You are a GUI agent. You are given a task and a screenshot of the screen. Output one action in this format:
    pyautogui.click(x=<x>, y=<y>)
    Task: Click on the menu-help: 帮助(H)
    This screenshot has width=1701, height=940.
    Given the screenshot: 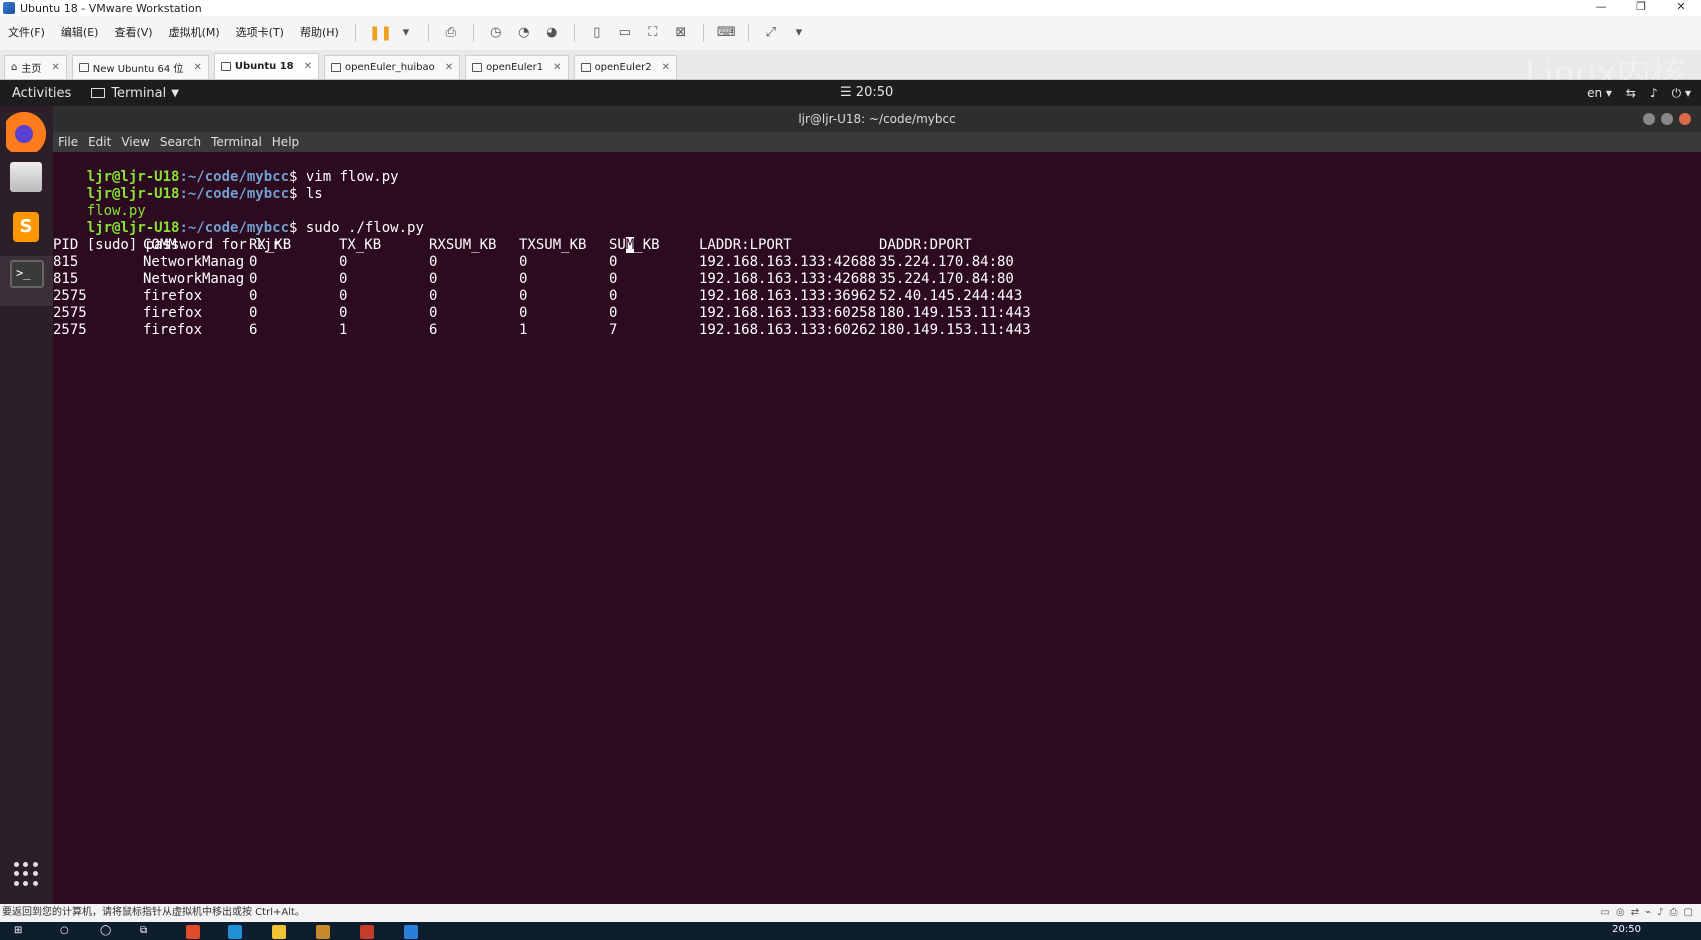 What is the action you would take?
    pyautogui.click(x=319, y=33)
    